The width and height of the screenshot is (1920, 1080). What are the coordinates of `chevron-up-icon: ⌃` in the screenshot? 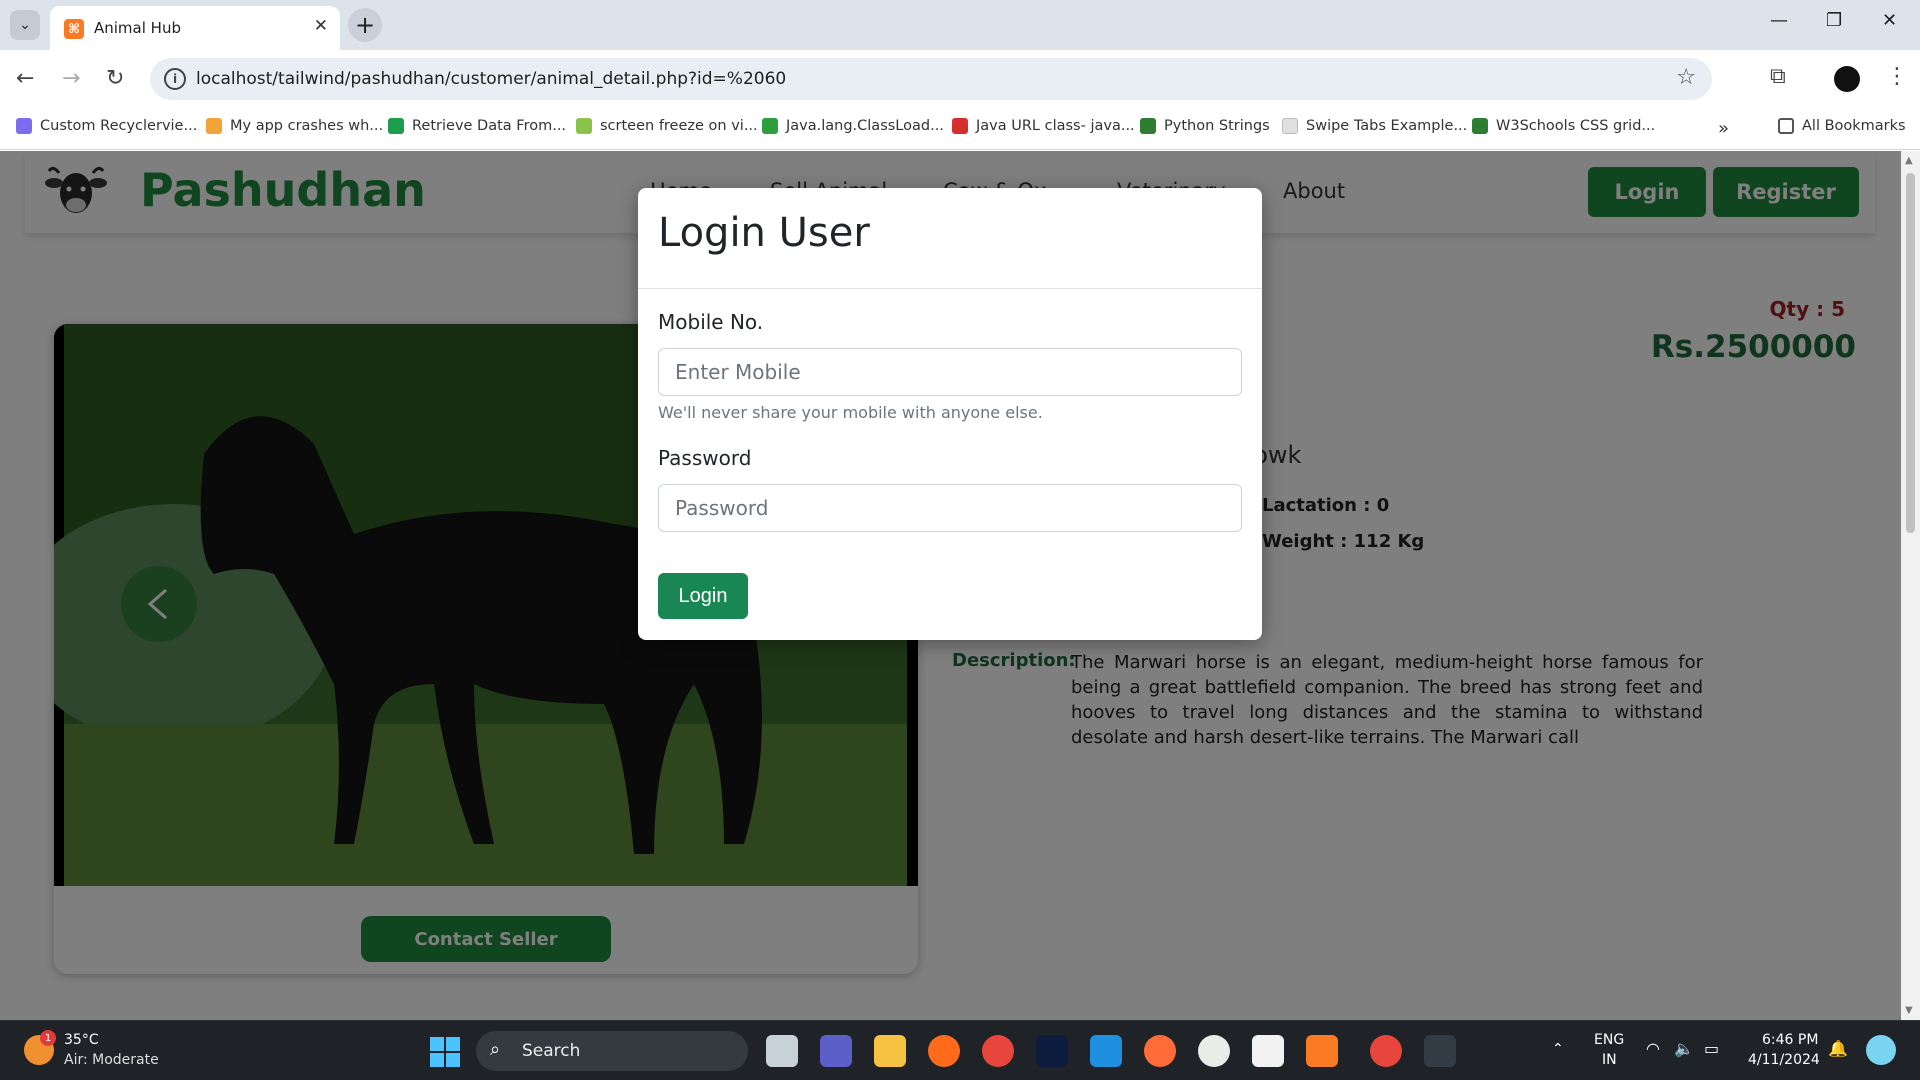 It's located at (1558, 1049).